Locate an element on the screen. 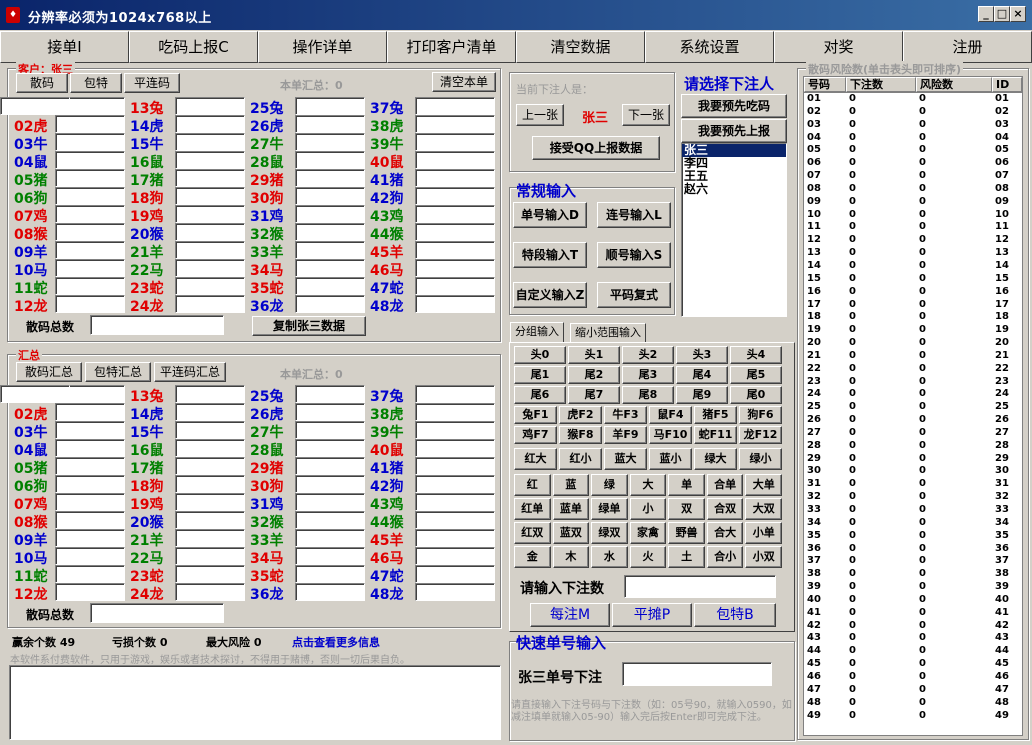 This screenshot has height=745, width=1032. group-button: 小单 is located at coordinates (763, 533).